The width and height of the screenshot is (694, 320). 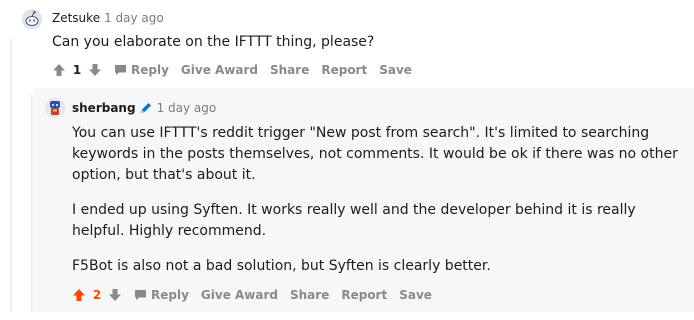 What do you see at coordinates (104, 108) in the screenshot?
I see `reply-username: sherbang` at bounding box center [104, 108].